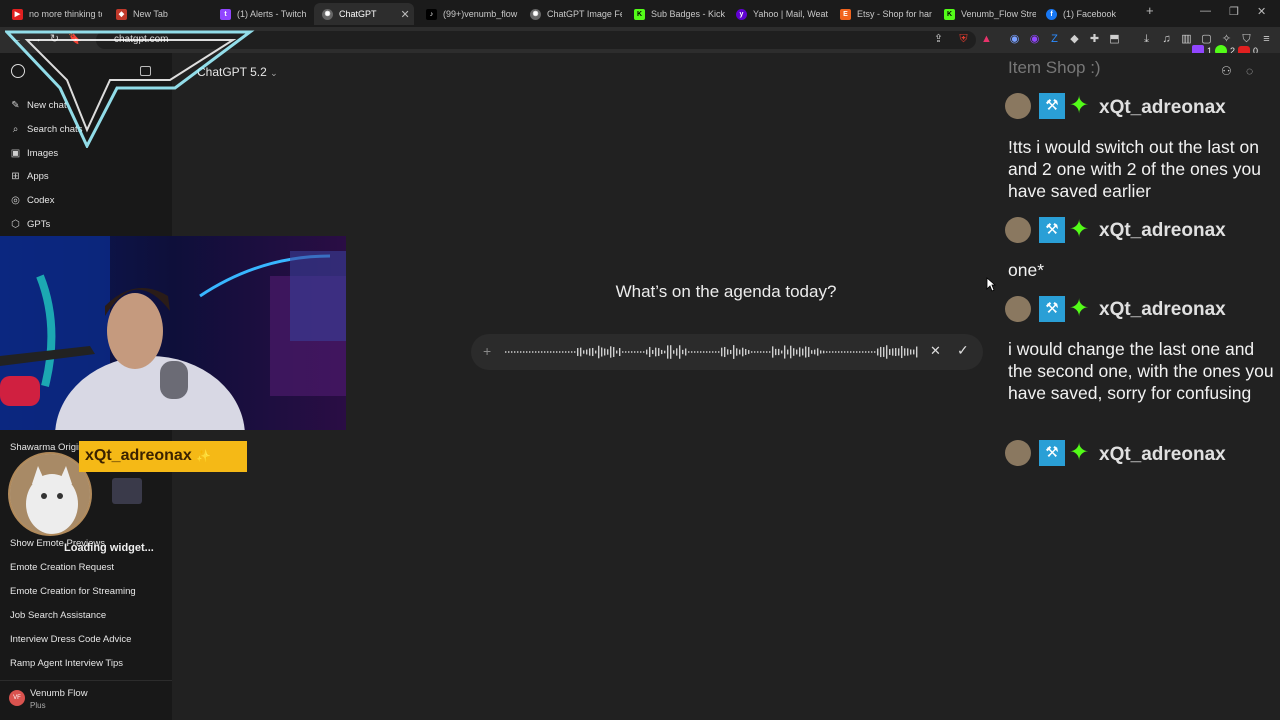  What do you see at coordinates (62, 567) in the screenshot?
I see `history-item: Emote Creation Request` at bounding box center [62, 567].